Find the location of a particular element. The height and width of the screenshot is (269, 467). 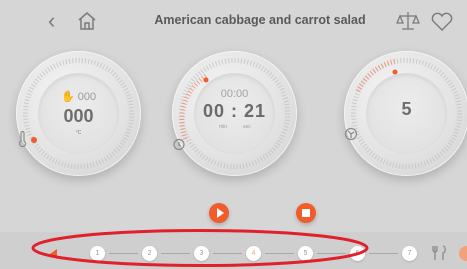

step-5: 5 is located at coordinates (305, 253).